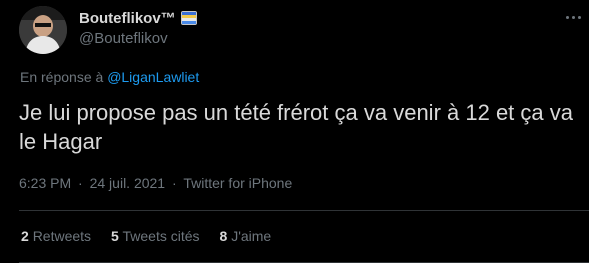 Image resolution: width=589 pixels, height=263 pixels. Describe the element at coordinates (62, 236) in the screenshot. I see `retweets-label: Retweets` at that location.